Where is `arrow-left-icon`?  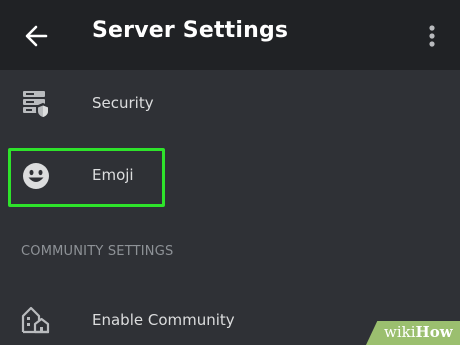 arrow-left-icon is located at coordinates (36, 36).